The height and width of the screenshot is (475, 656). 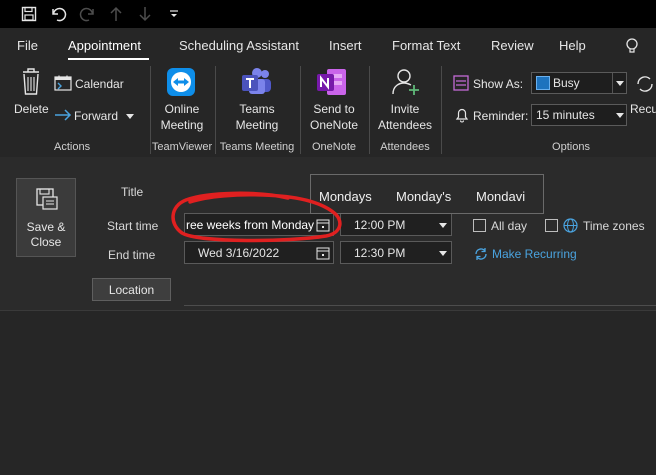 I want to click on recurrence-button: Recu, so click(x=643, y=109).